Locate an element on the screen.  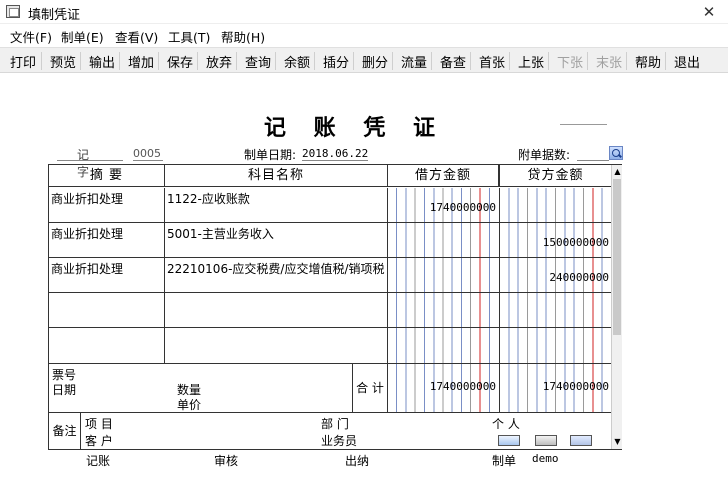
ticket-date-label: 日期 is located at coordinates (64, 390).